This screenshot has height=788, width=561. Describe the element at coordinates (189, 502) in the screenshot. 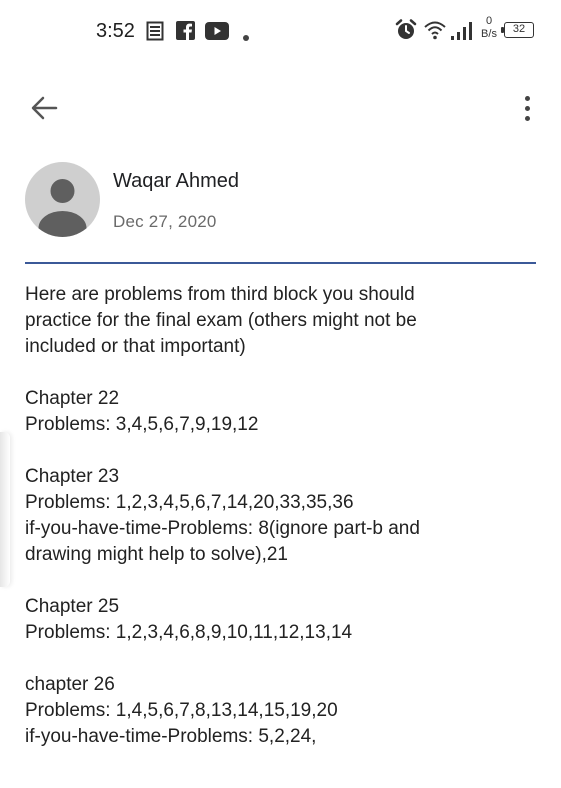

I see `problems-line: Problems: 1,2,3,4,5,6,7,14,20,33,35,36` at that location.